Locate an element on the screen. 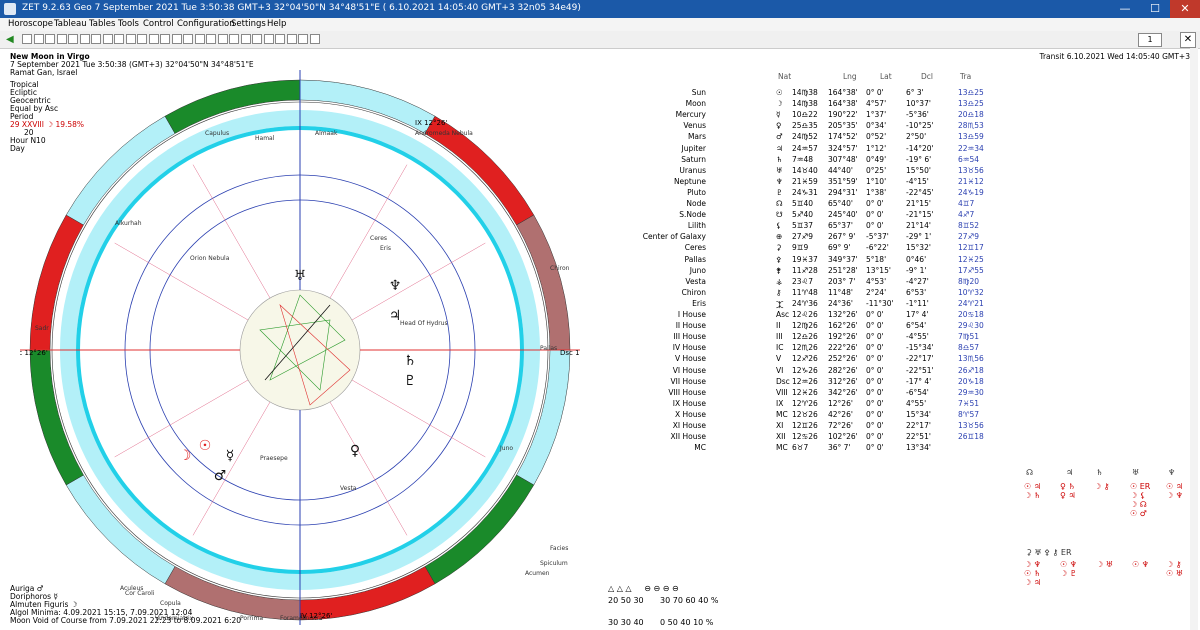  table-row-transit: 13♎25 is located at coordinates (971, 92).